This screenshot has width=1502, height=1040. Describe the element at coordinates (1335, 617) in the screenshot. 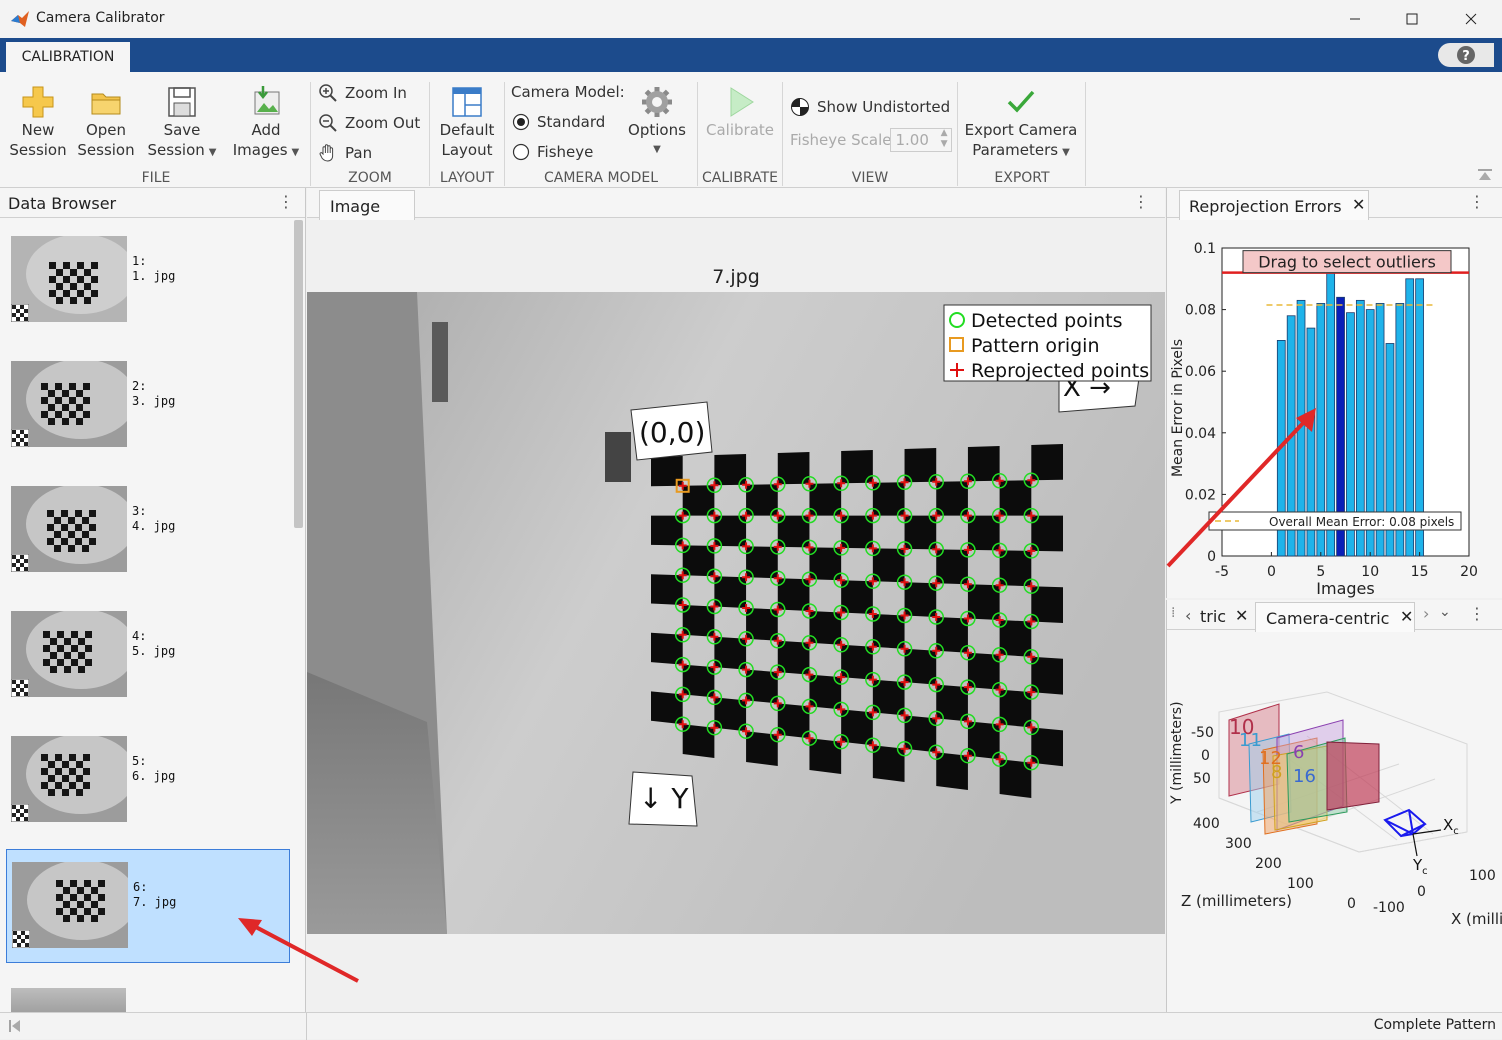

I see `tab-camera-centric: Camera-centric ✕` at that location.